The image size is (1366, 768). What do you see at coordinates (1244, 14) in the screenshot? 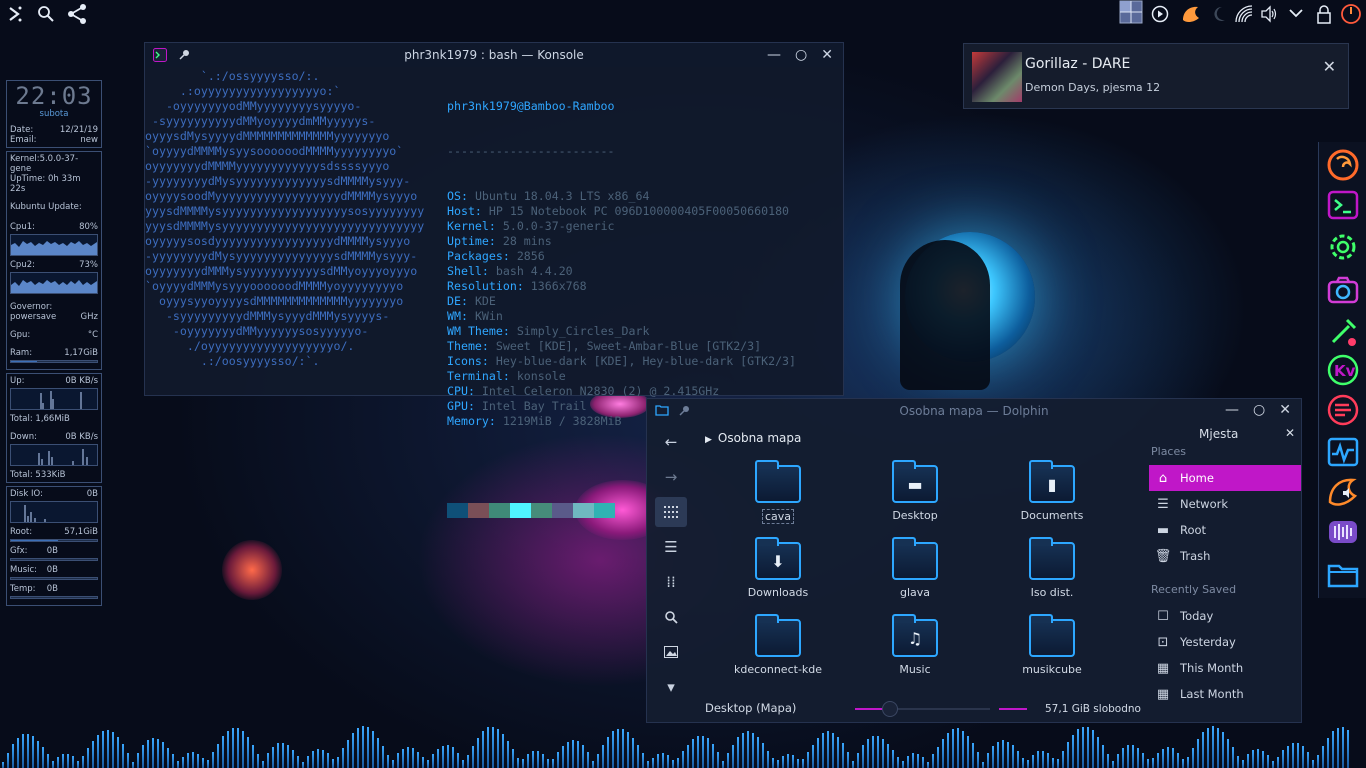
I see `wifi-icon` at bounding box center [1244, 14].